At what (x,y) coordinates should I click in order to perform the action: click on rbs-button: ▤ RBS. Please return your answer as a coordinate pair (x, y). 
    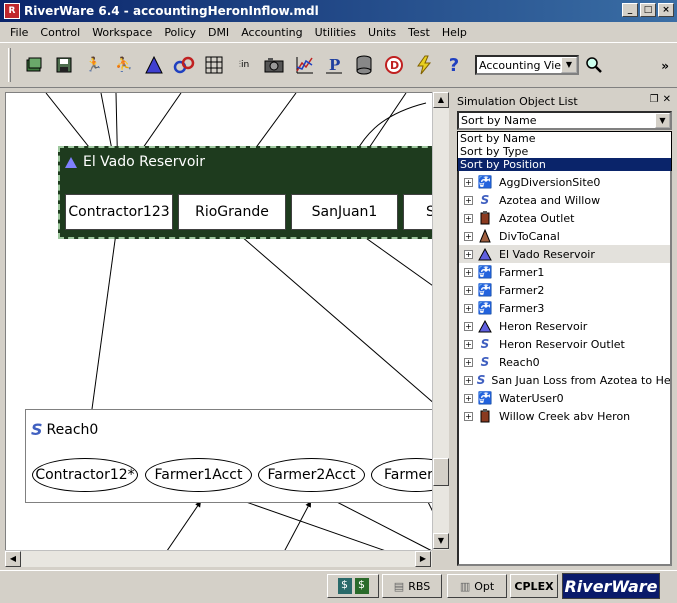
    Looking at the image, I should click on (412, 586).